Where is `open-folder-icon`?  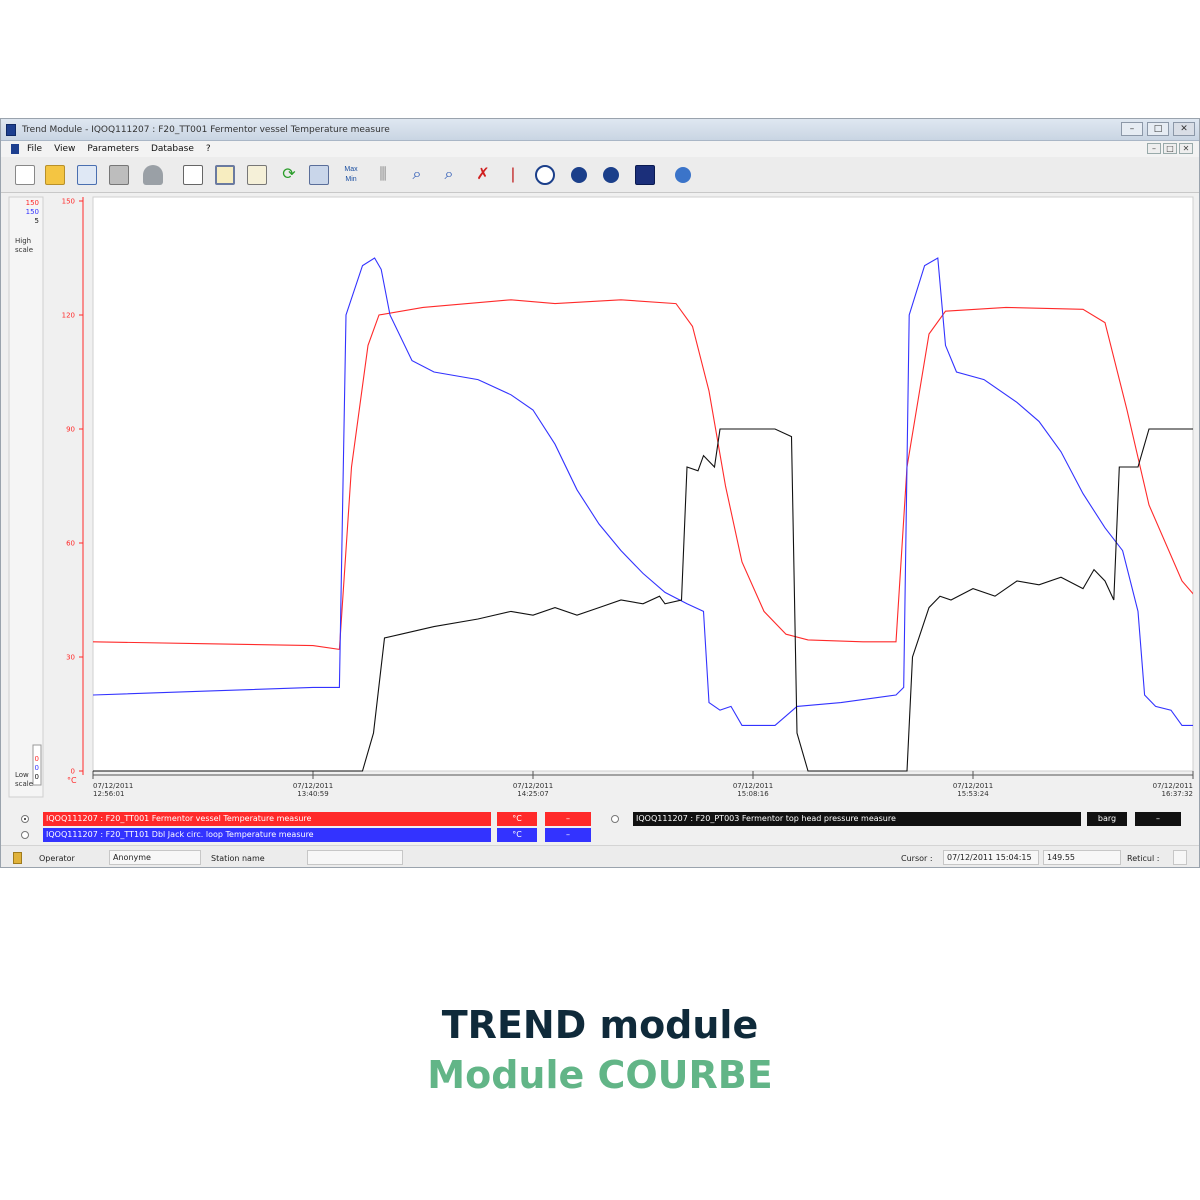
open-folder-icon is located at coordinates (55, 175).